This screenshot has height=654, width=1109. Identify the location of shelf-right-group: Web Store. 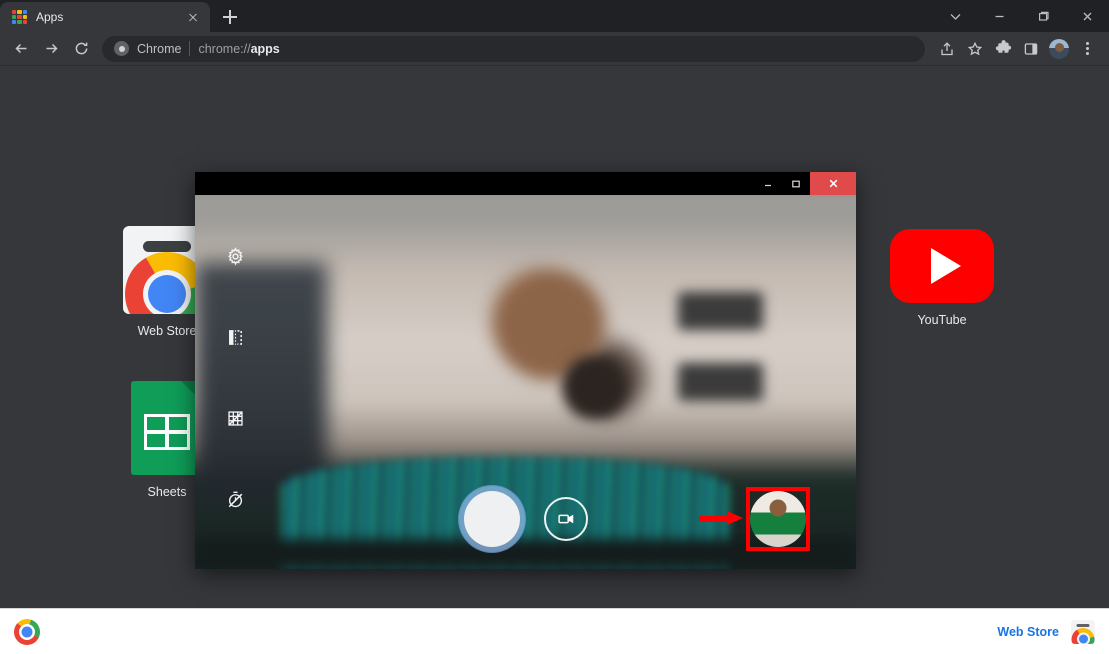
(1046, 631).